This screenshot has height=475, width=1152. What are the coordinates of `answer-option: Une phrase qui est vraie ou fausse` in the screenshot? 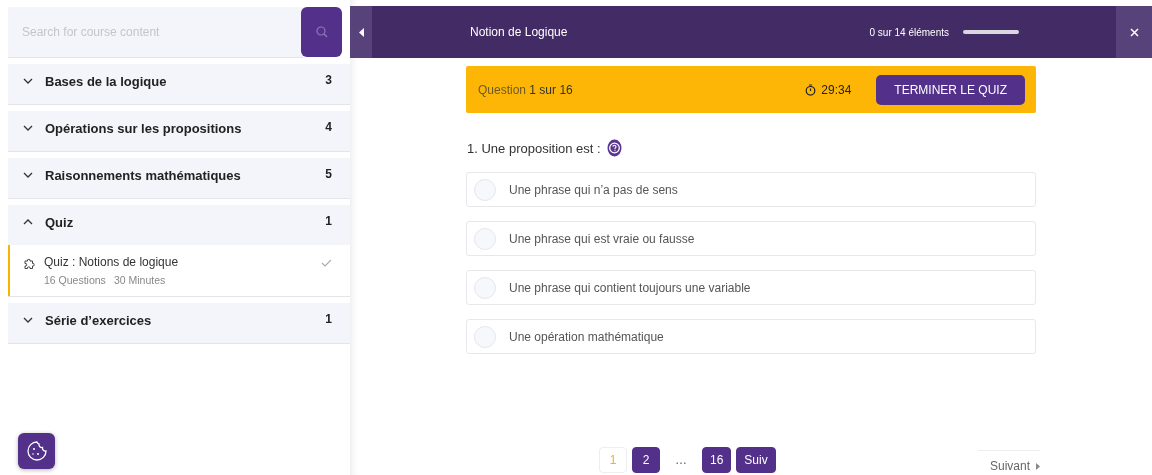 It's located at (751, 238).